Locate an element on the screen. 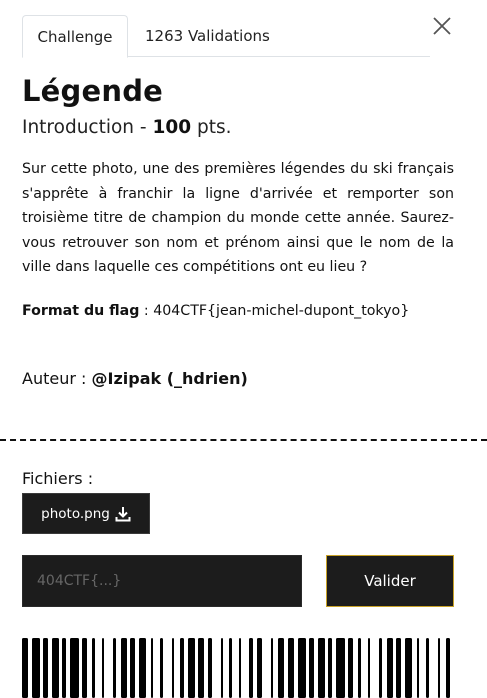 This screenshot has height=698, width=487. challenge-title: Légende is located at coordinates (93, 91).